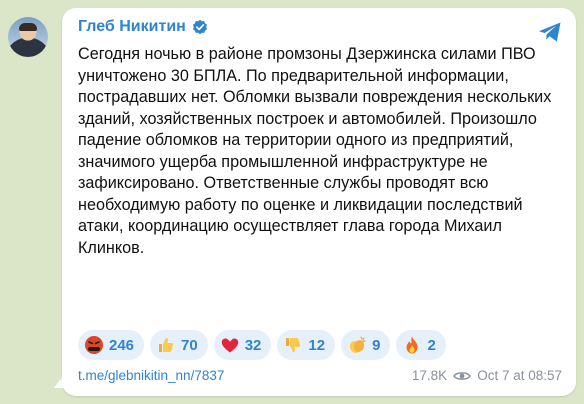 This screenshot has height=404, width=584. Describe the element at coordinates (550, 32) in the screenshot. I see `telegram-share-icon` at that location.